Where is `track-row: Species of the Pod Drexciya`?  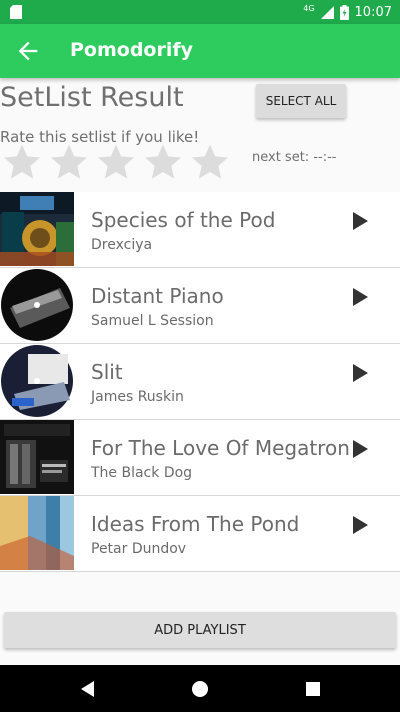 track-row: Species of the Pod Drexciya is located at coordinates (200, 230).